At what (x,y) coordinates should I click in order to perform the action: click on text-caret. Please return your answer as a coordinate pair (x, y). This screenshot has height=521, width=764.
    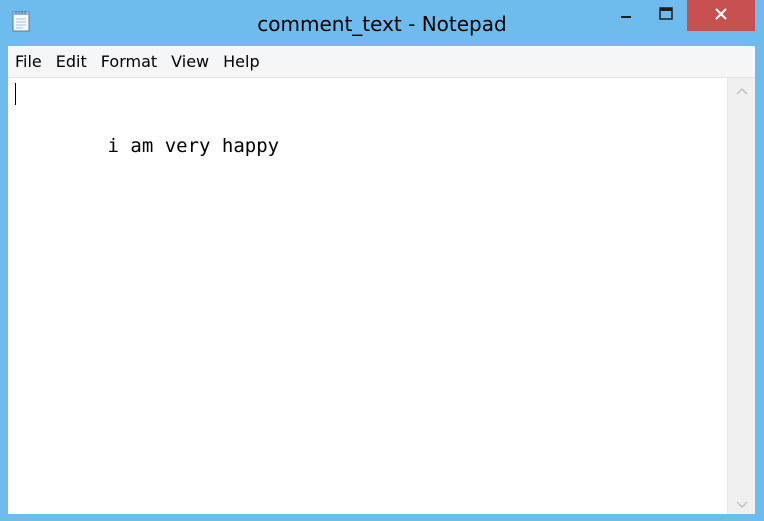
    Looking at the image, I should click on (15, 94).